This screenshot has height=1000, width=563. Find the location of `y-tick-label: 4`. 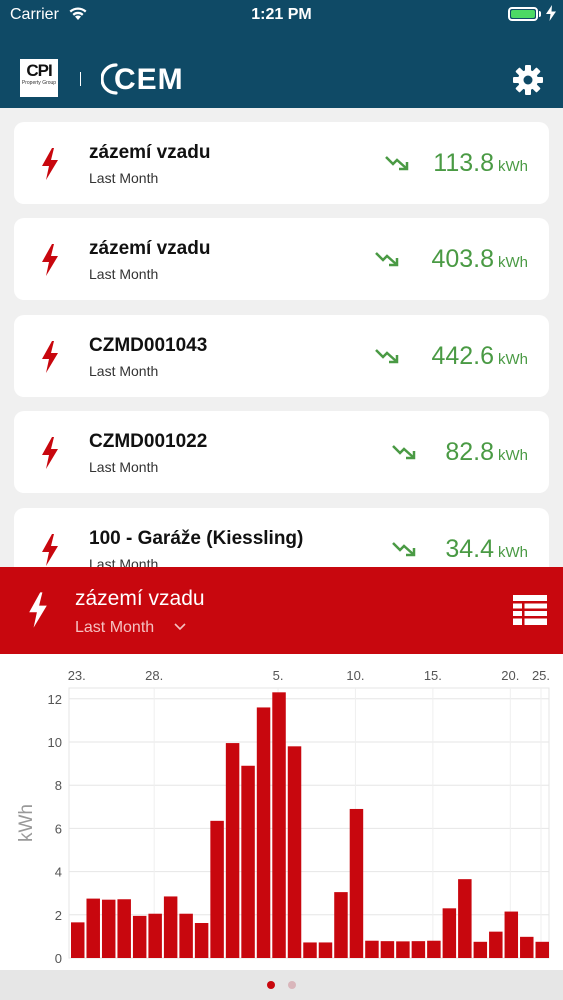

y-tick-label: 4 is located at coordinates (58, 872).